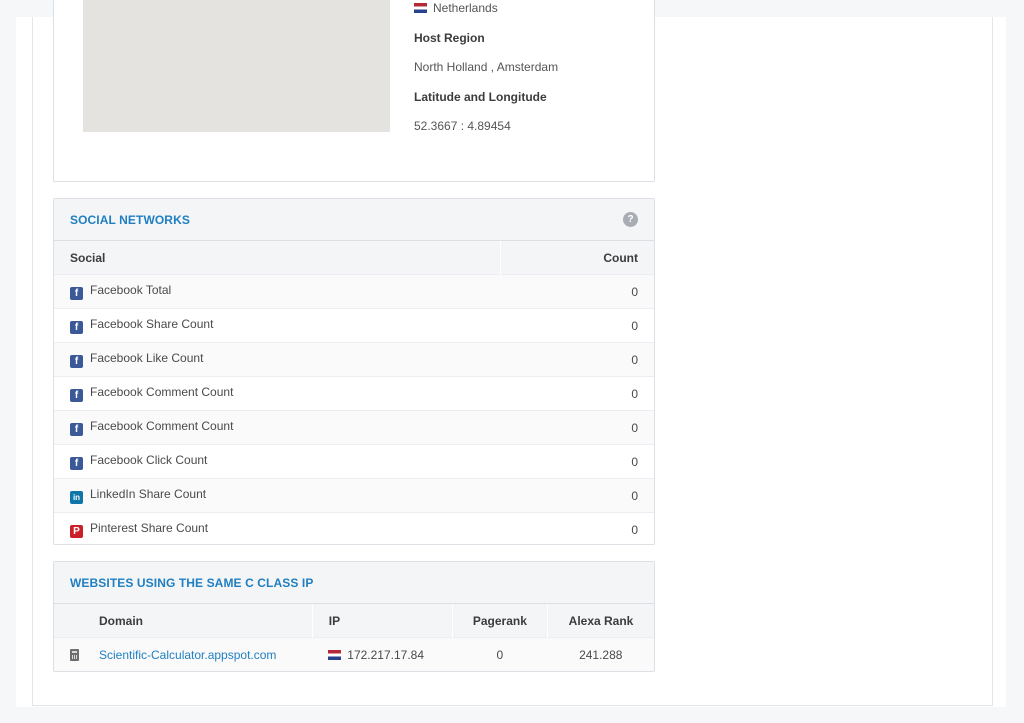 The height and width of the screenshot is (723, 1024). What do you see at coordinates (499, 621) in the screenshot?
I see `pagerank-column-header: Pagerank` at bounding box center [499, 621].